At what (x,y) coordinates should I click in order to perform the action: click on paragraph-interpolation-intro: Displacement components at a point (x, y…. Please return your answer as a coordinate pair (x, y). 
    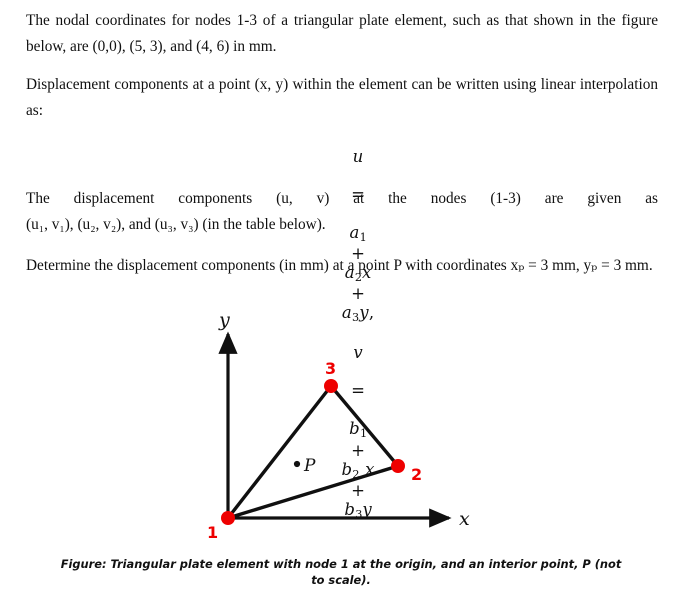
    Looking at the image, I should click on (342, 98).